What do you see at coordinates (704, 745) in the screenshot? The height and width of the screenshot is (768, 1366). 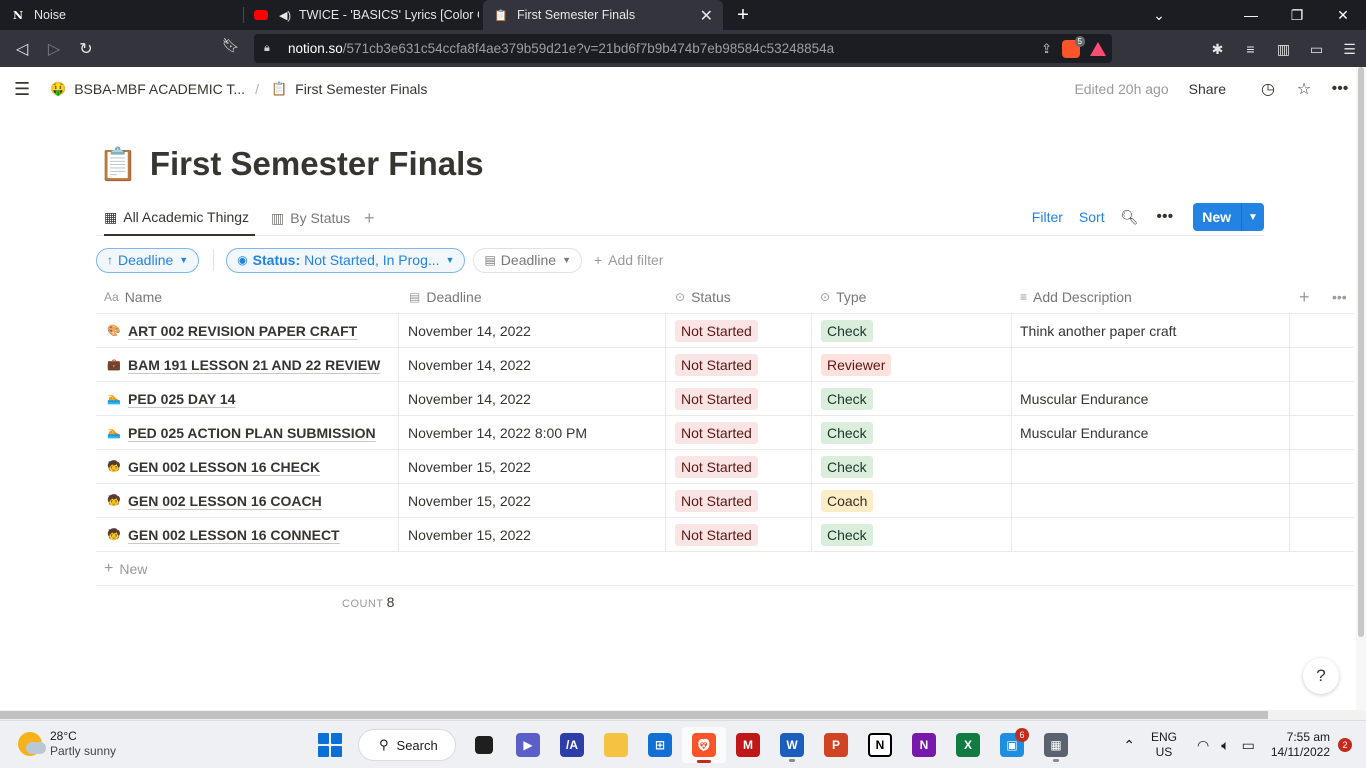 I see `brave-browser-icon: 🦁︎` at bounding box center [704, 745].